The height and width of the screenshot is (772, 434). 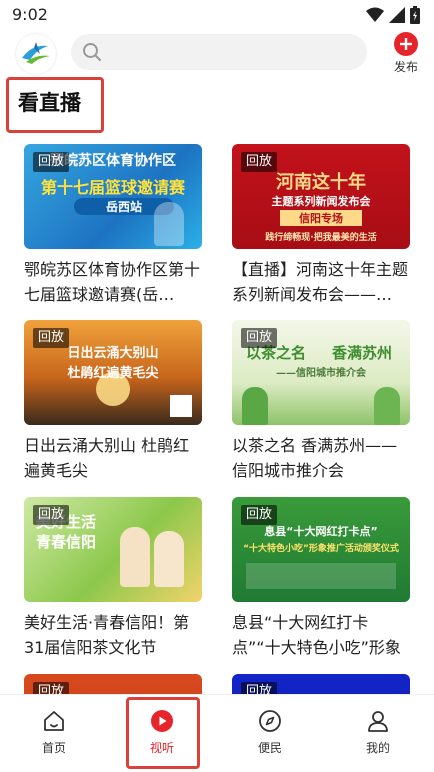 I want to click on compass-icon, so click(x=270, y=721).